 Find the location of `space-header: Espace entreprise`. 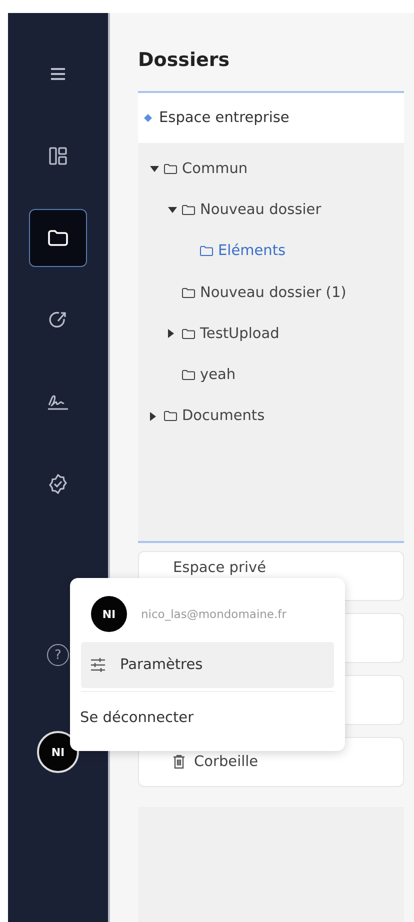

space-header: Espace entreprise is located at coordinates (271, 118).